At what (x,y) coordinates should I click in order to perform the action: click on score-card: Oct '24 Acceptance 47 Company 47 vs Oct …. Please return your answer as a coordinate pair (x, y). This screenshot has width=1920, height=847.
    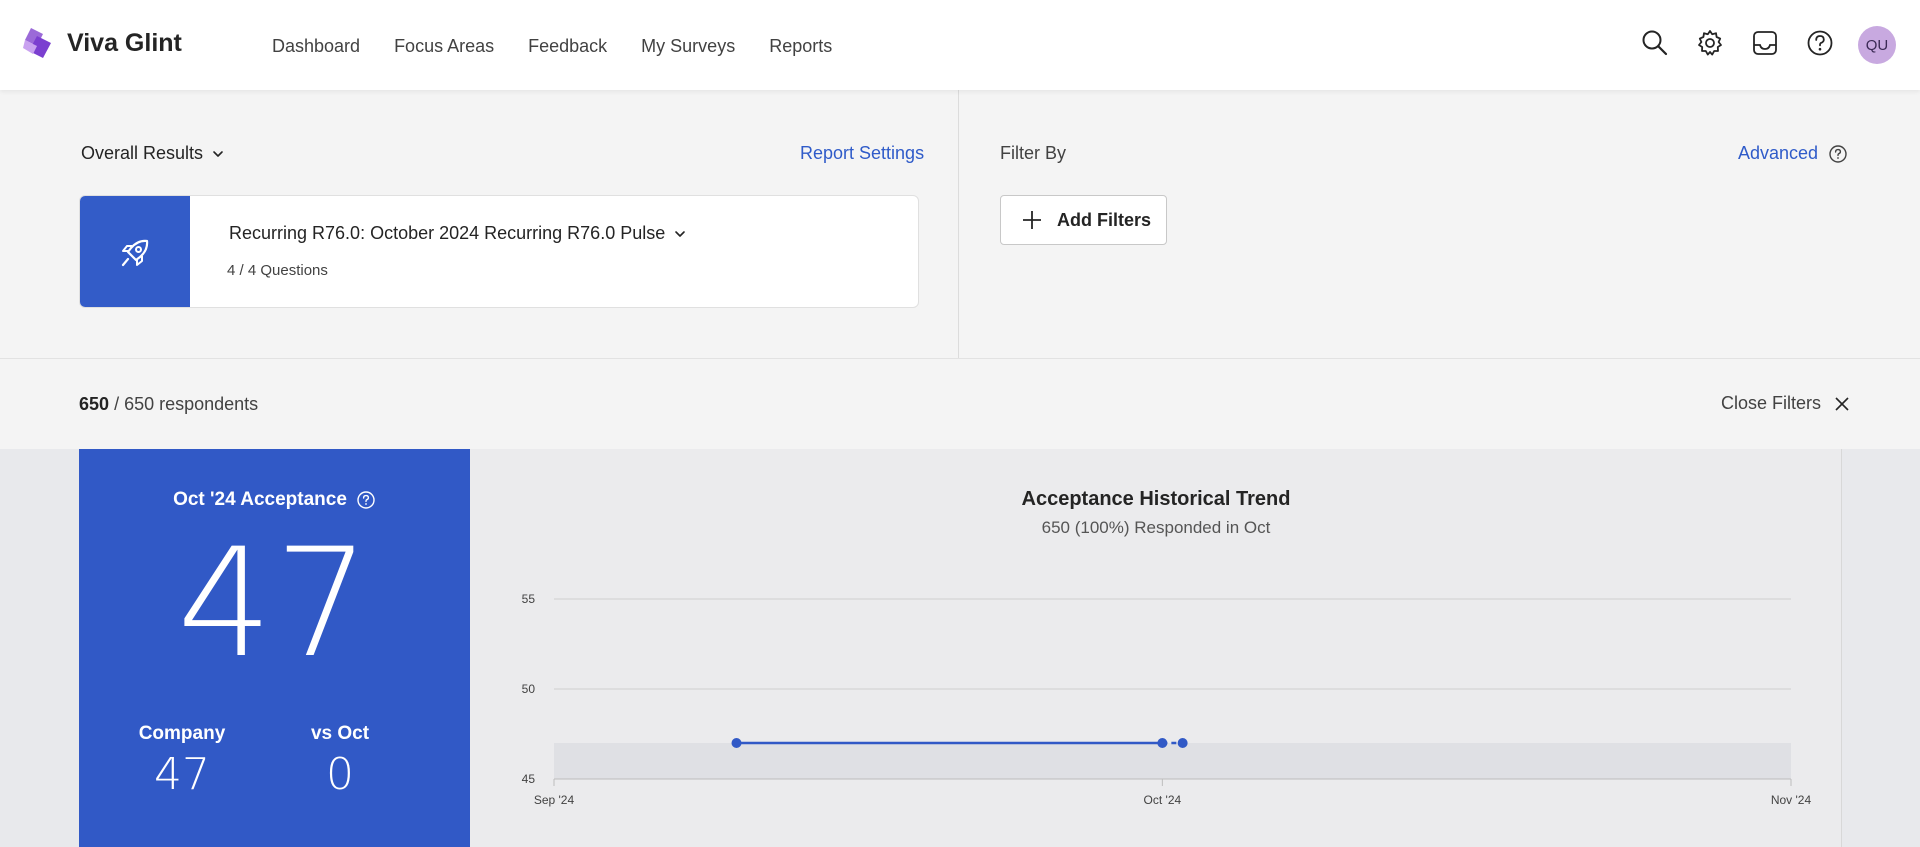
    Looking at the image, I should click on (274, 648).